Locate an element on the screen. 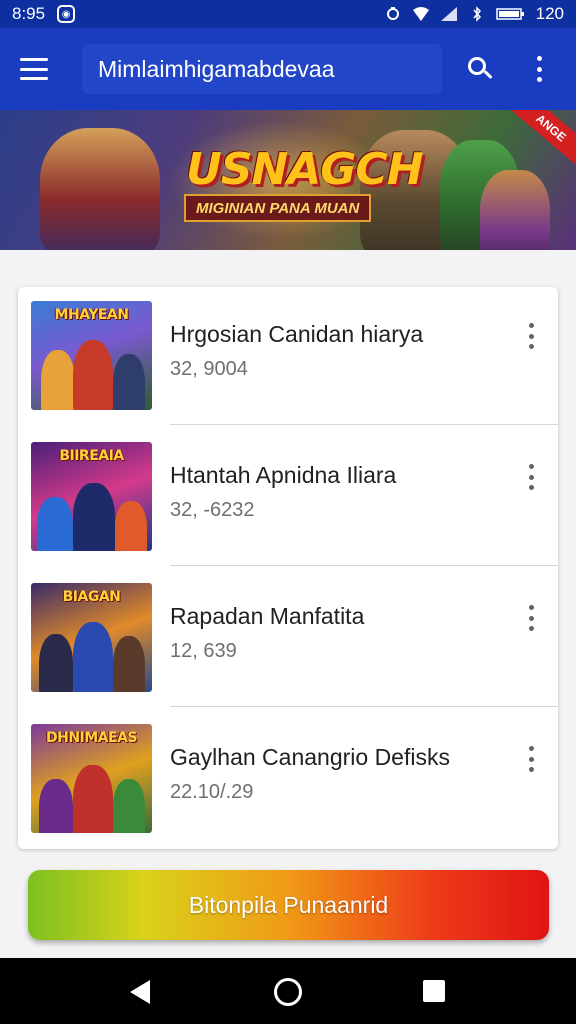  game-name: Gaylhan Canangrio Defisks is located at coordinates (310, 757).